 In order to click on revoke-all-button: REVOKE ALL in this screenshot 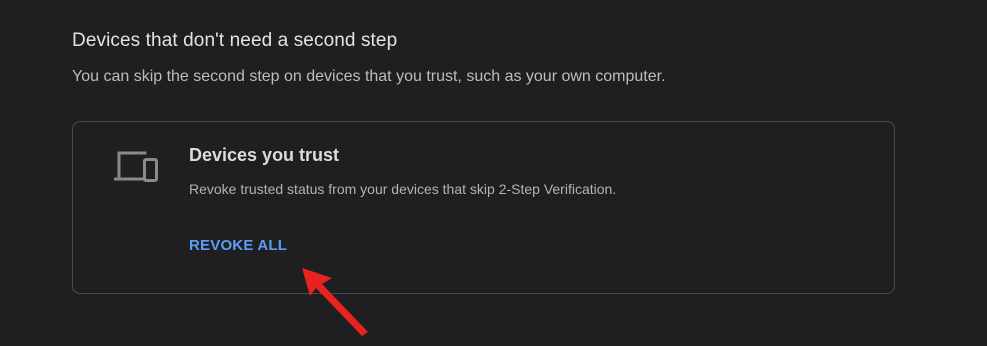, I will do `click(238, 245)`.